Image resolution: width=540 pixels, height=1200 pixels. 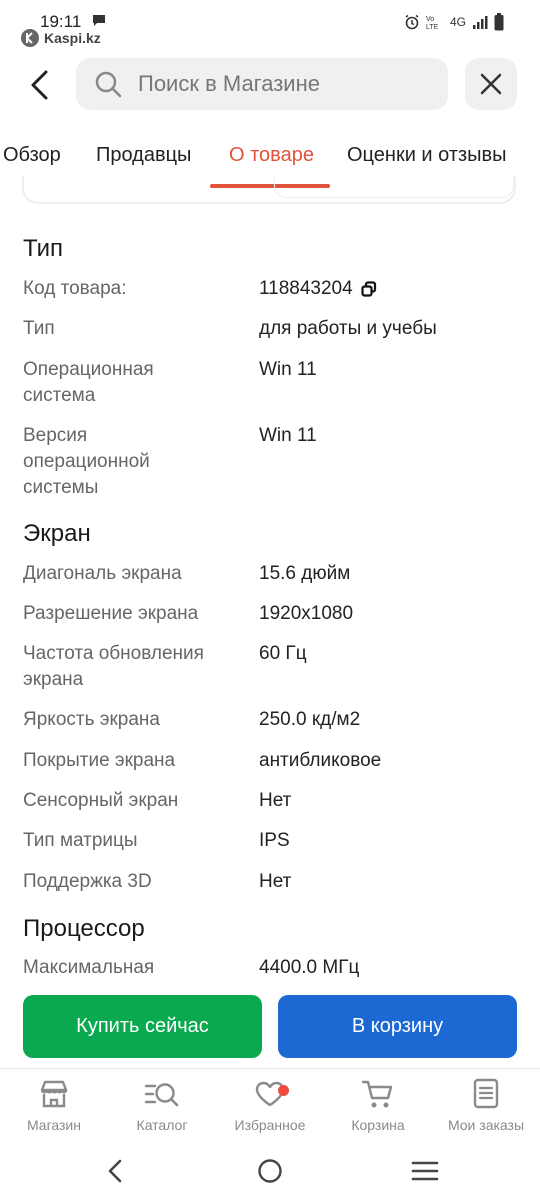 What do you see at coordinates (161, 1095) in the screenshot?
I see `catalog-search-icon` at bounding box center [161, 1095].